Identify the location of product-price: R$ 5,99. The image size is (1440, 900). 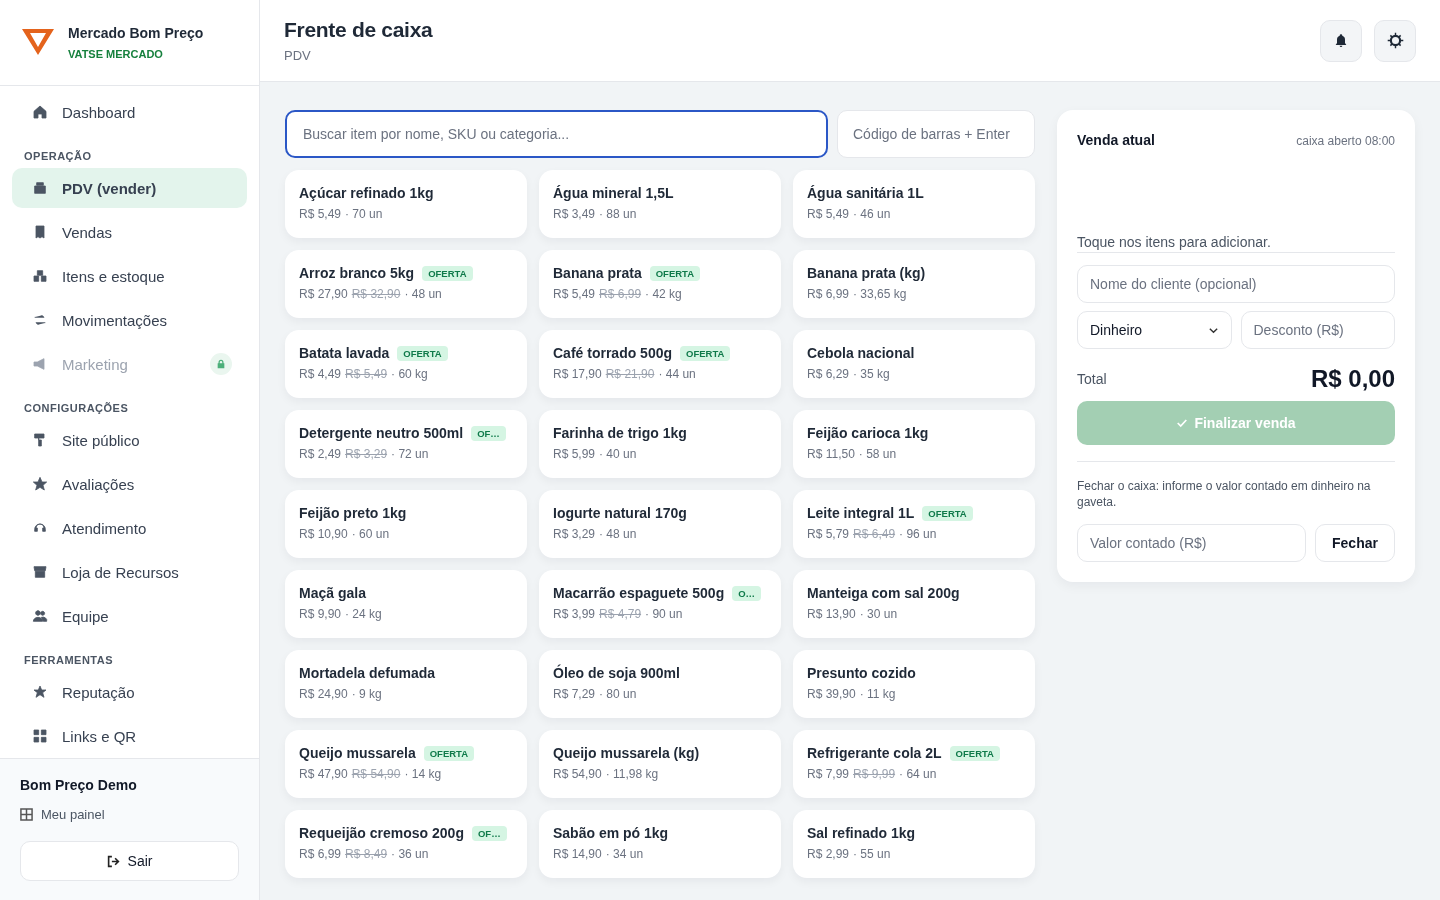
(574, 454).